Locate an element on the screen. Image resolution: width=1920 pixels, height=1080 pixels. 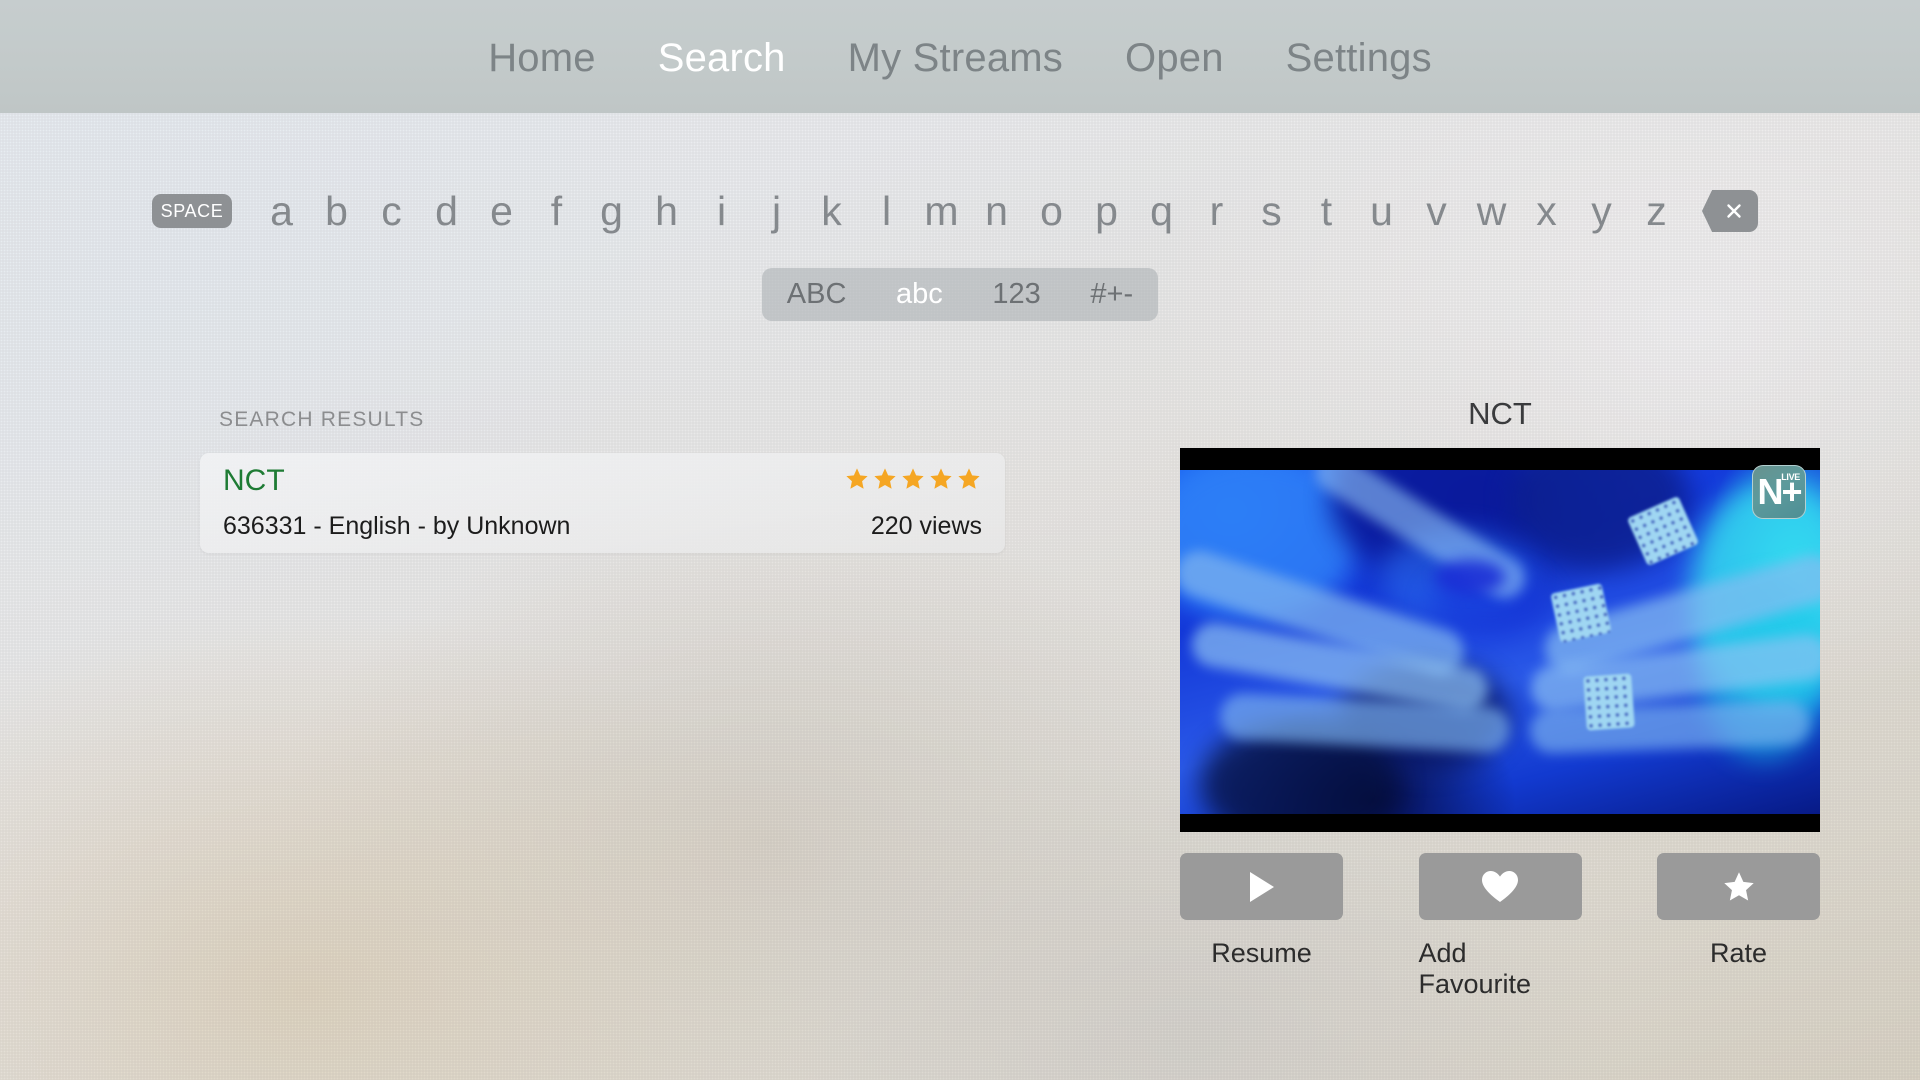
keyboard-mode-abc-upper: ABC is located at coordinates (817, 294).